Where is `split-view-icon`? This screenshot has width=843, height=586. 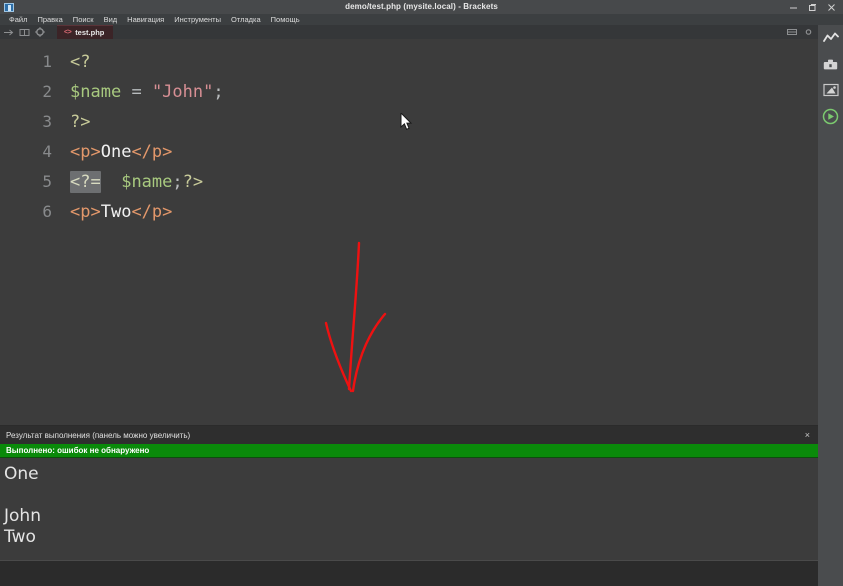 split-view-icon is located at coordinates (24, 32).